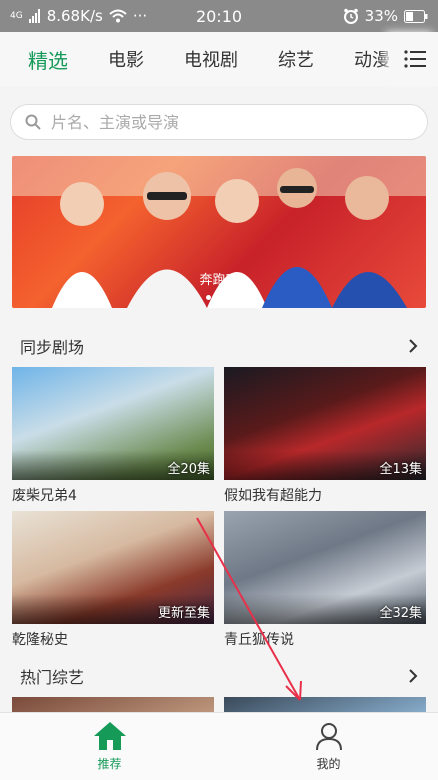 The image size is (438, 780). I want to click on video-thumbnail: 全32集, so click(325, 567).